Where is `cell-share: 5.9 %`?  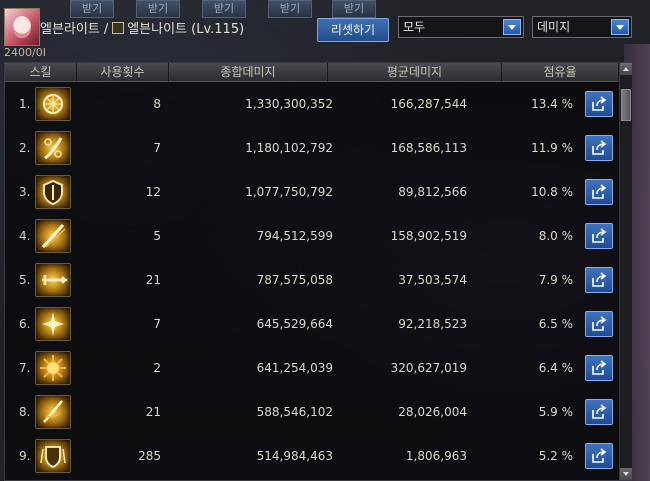 cell-share: 5.9 % is located at coordinates (555, 412).